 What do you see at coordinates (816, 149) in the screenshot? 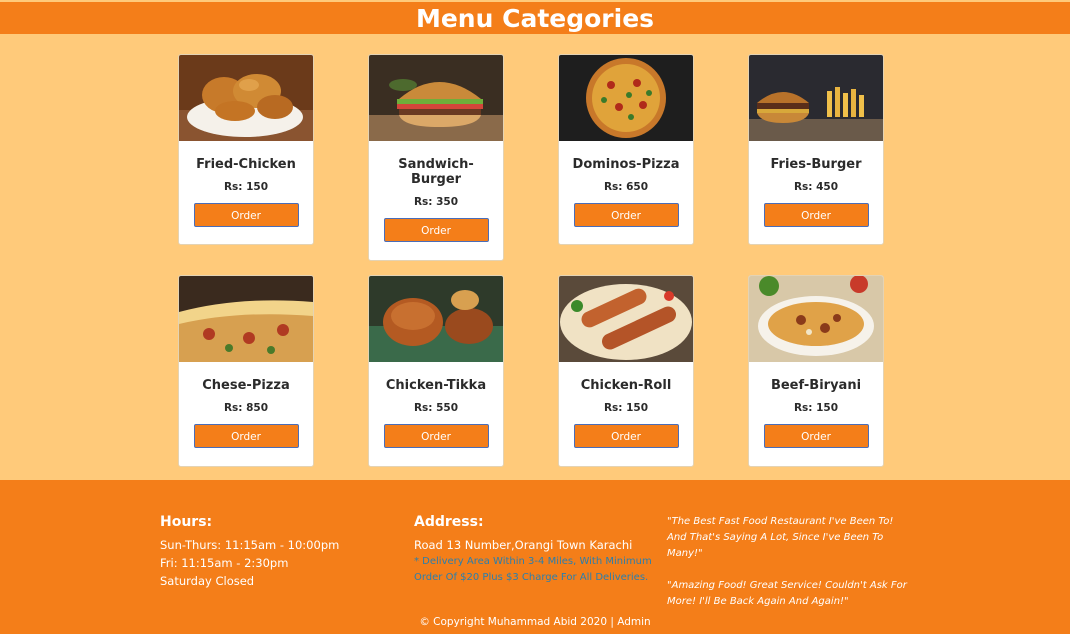
I see `menu-card-fries-burger: Fries-Burger Rs: 450 Order` at bounding box center [816, 149].